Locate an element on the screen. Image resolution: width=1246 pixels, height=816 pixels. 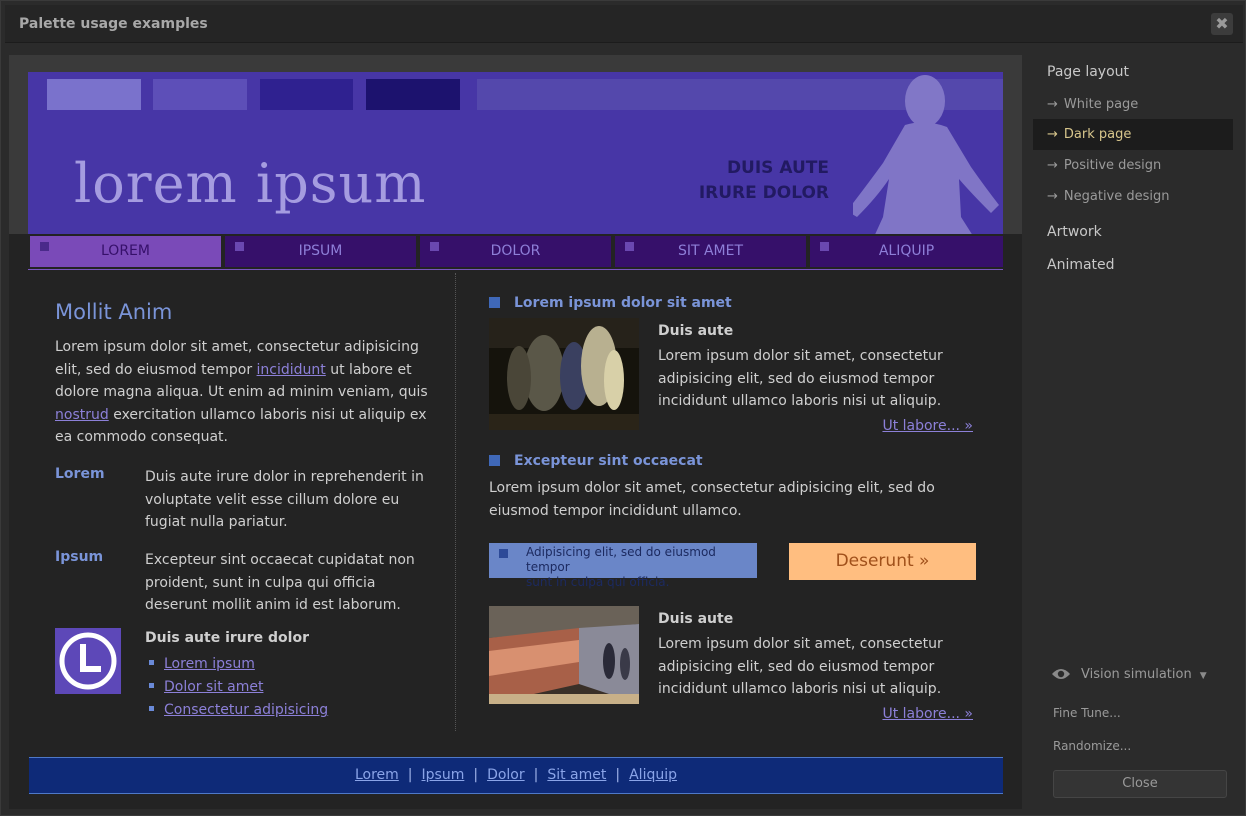
list-item: Lorem ipsum is located at coordinates (236, 664).